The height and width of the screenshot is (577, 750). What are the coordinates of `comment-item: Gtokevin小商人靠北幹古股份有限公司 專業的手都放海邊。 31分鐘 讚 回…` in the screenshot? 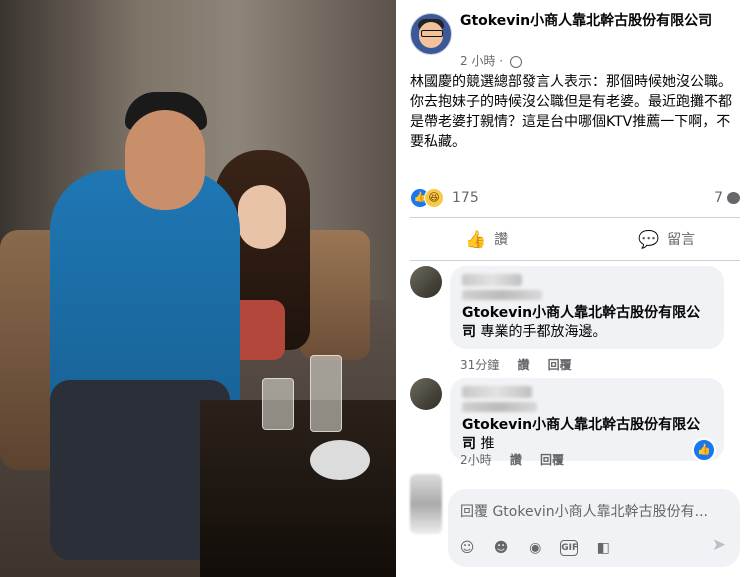 It's located at (575, 321).